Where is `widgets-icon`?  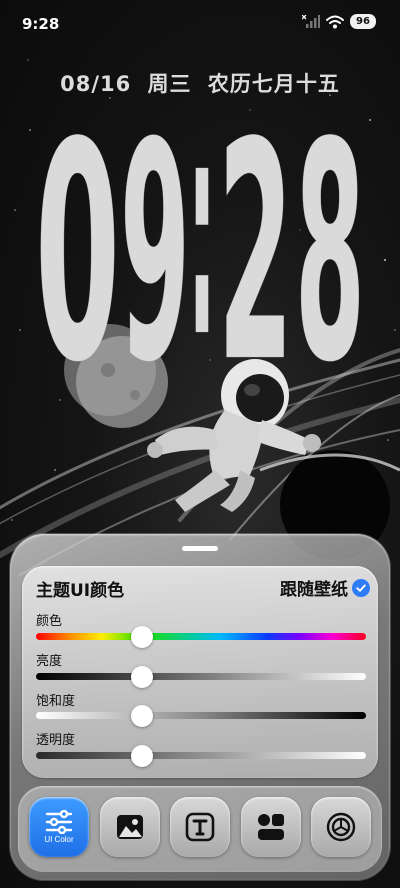
widgets-icon is located at coordinates (271, 827).